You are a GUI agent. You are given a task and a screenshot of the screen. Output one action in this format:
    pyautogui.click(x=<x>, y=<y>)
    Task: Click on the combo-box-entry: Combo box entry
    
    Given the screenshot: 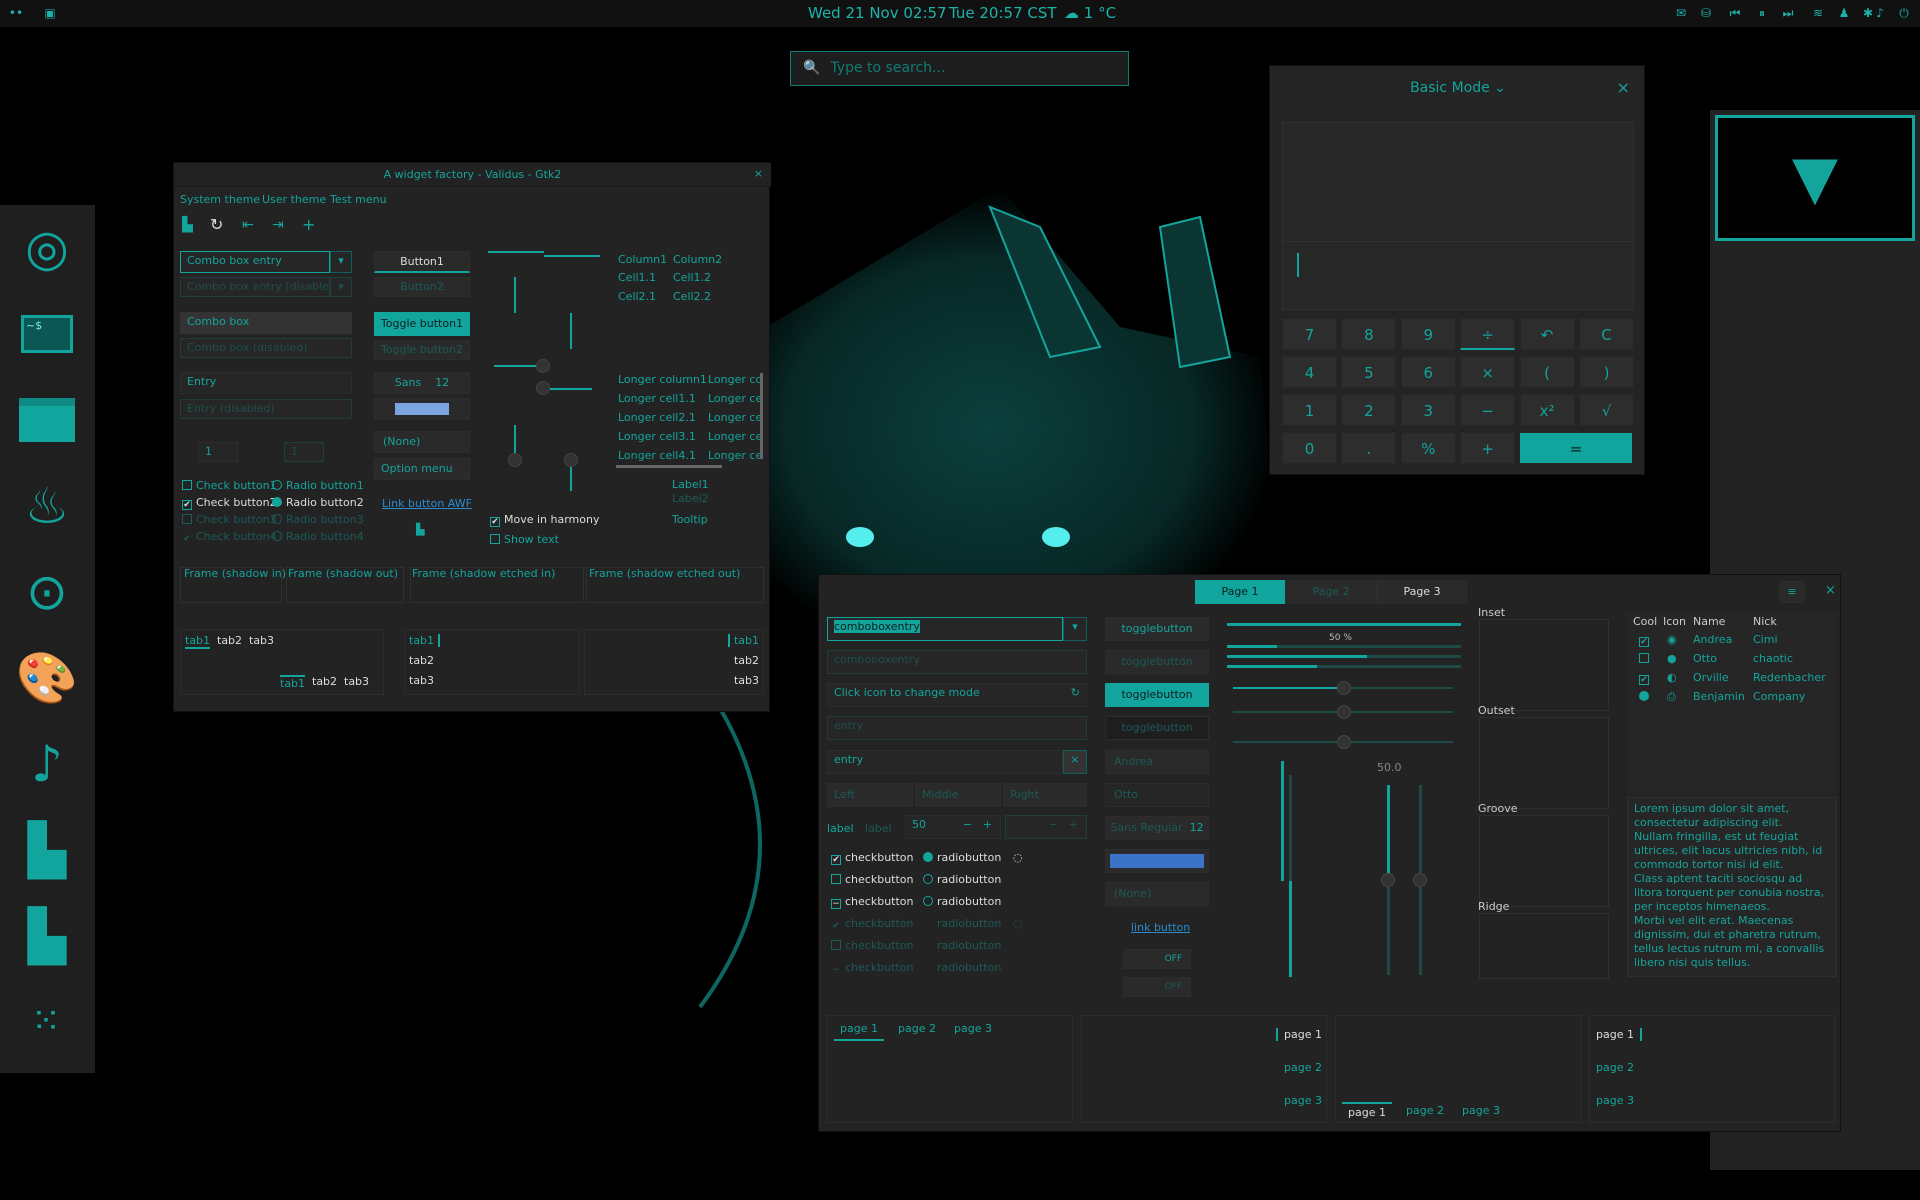 What is the action you would take?
    pyautogui.click(x=255, y=262)
    